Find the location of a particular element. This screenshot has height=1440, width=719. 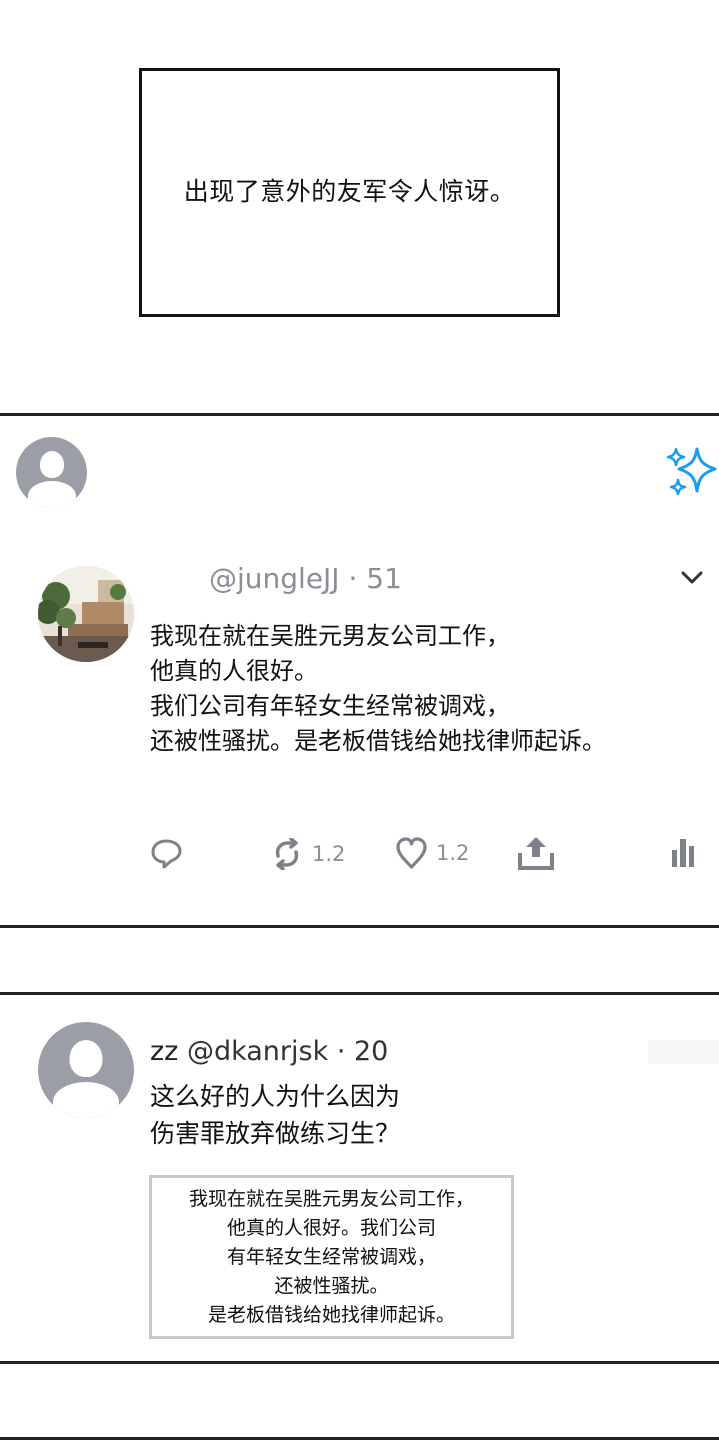

heart-icon is located at coordinates (411, 853).